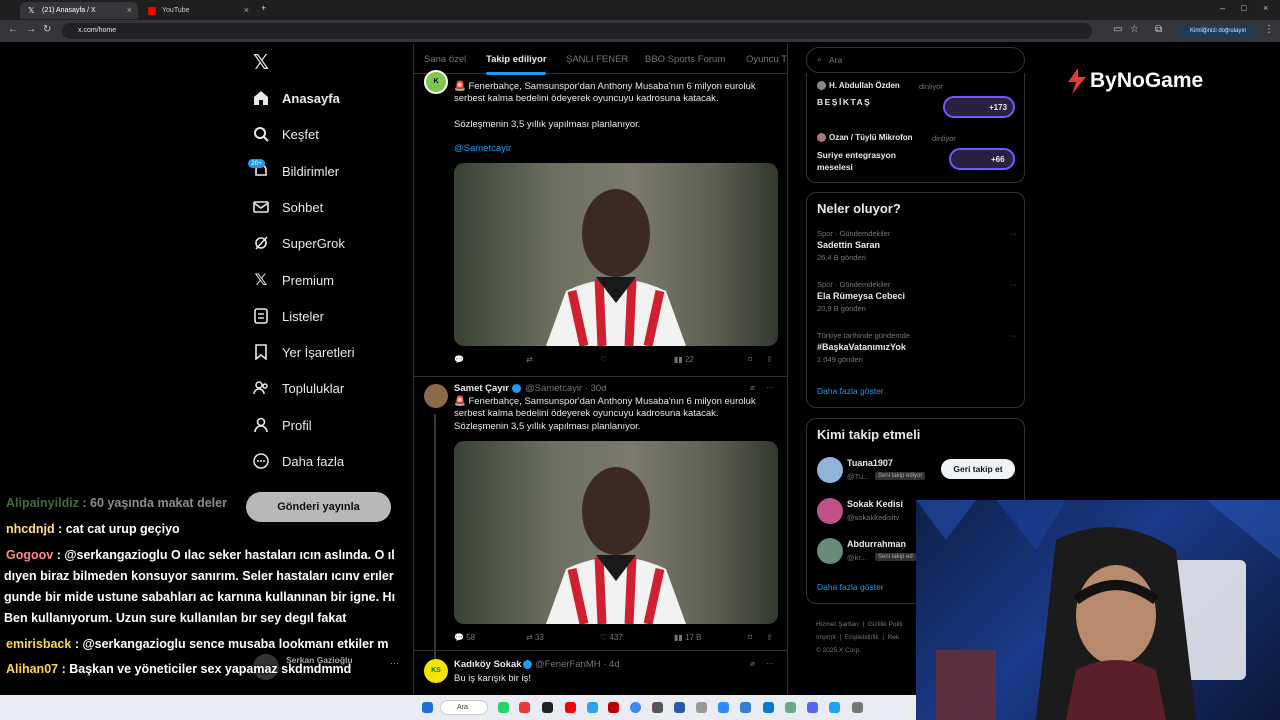 The width and height of the screenshot is (1280, 720). What do you see at coordinates (766, 59) in the screenshot?
I see `tab-oyuncu: Oyuncu T` at bounding box center [766, 59].